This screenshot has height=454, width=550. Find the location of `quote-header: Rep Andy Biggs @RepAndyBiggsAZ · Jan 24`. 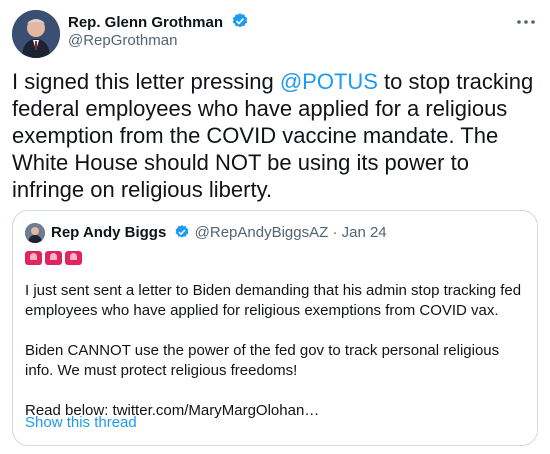

quote-header: Rep Andy Biggs @RepAndyBiggsAZ · Jan 24 is located at coordinates (219, 234).